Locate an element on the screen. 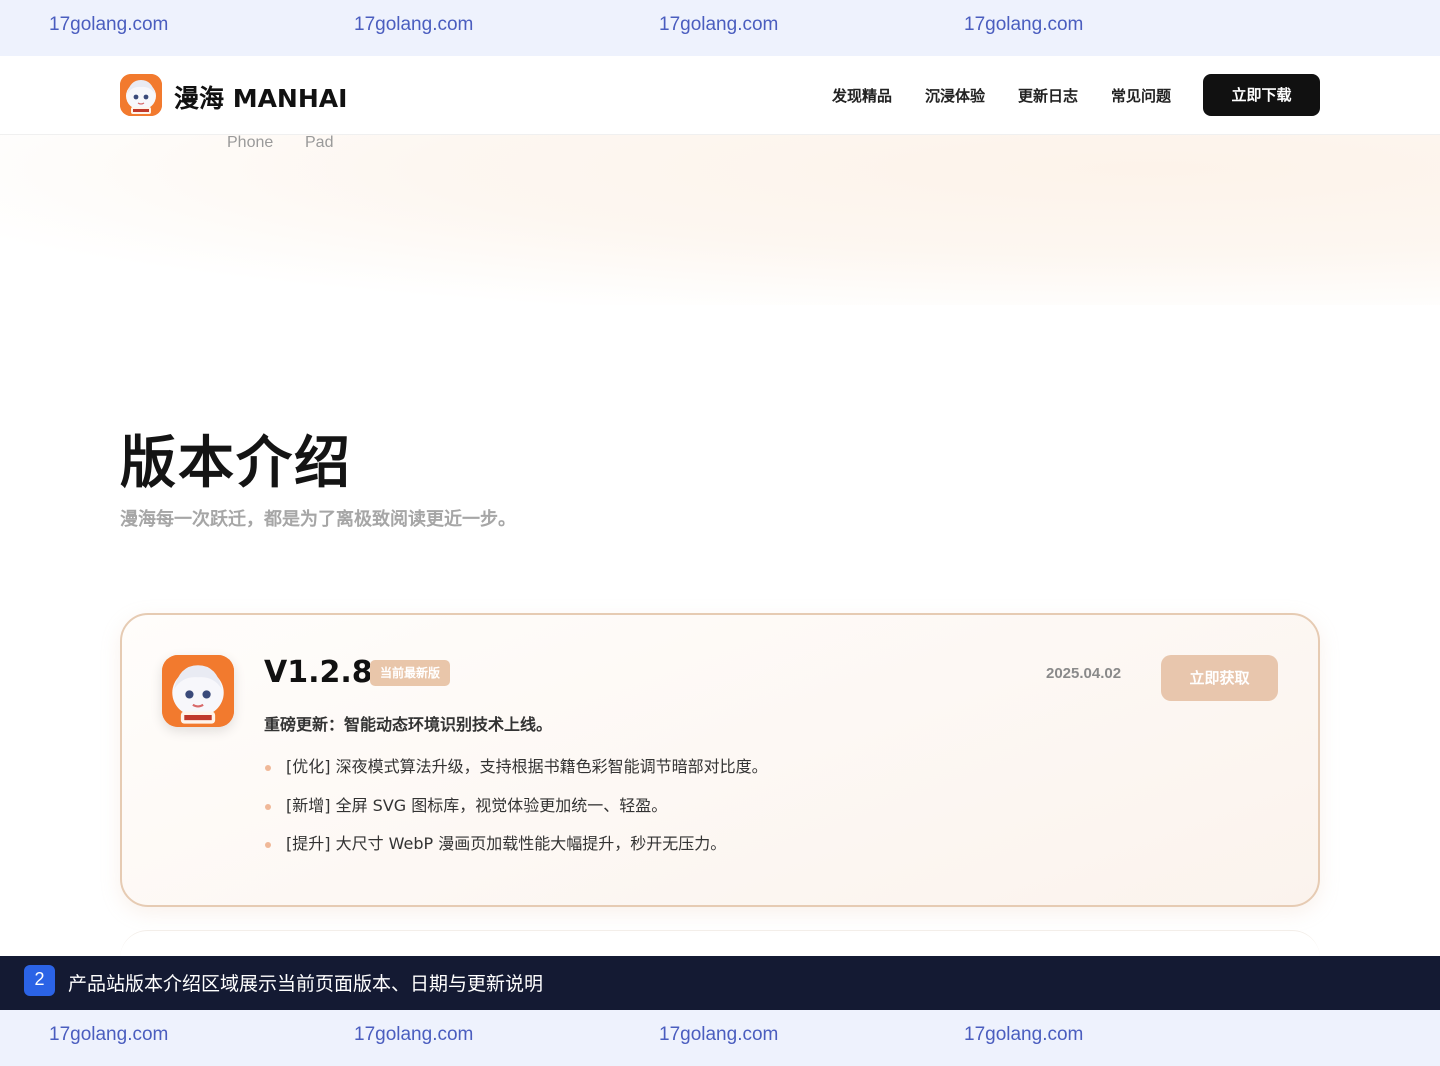 The height and width of the screenshot is (1066, 1440). nav-item-discover: 发现精品 is located at coordinates (862, 95).